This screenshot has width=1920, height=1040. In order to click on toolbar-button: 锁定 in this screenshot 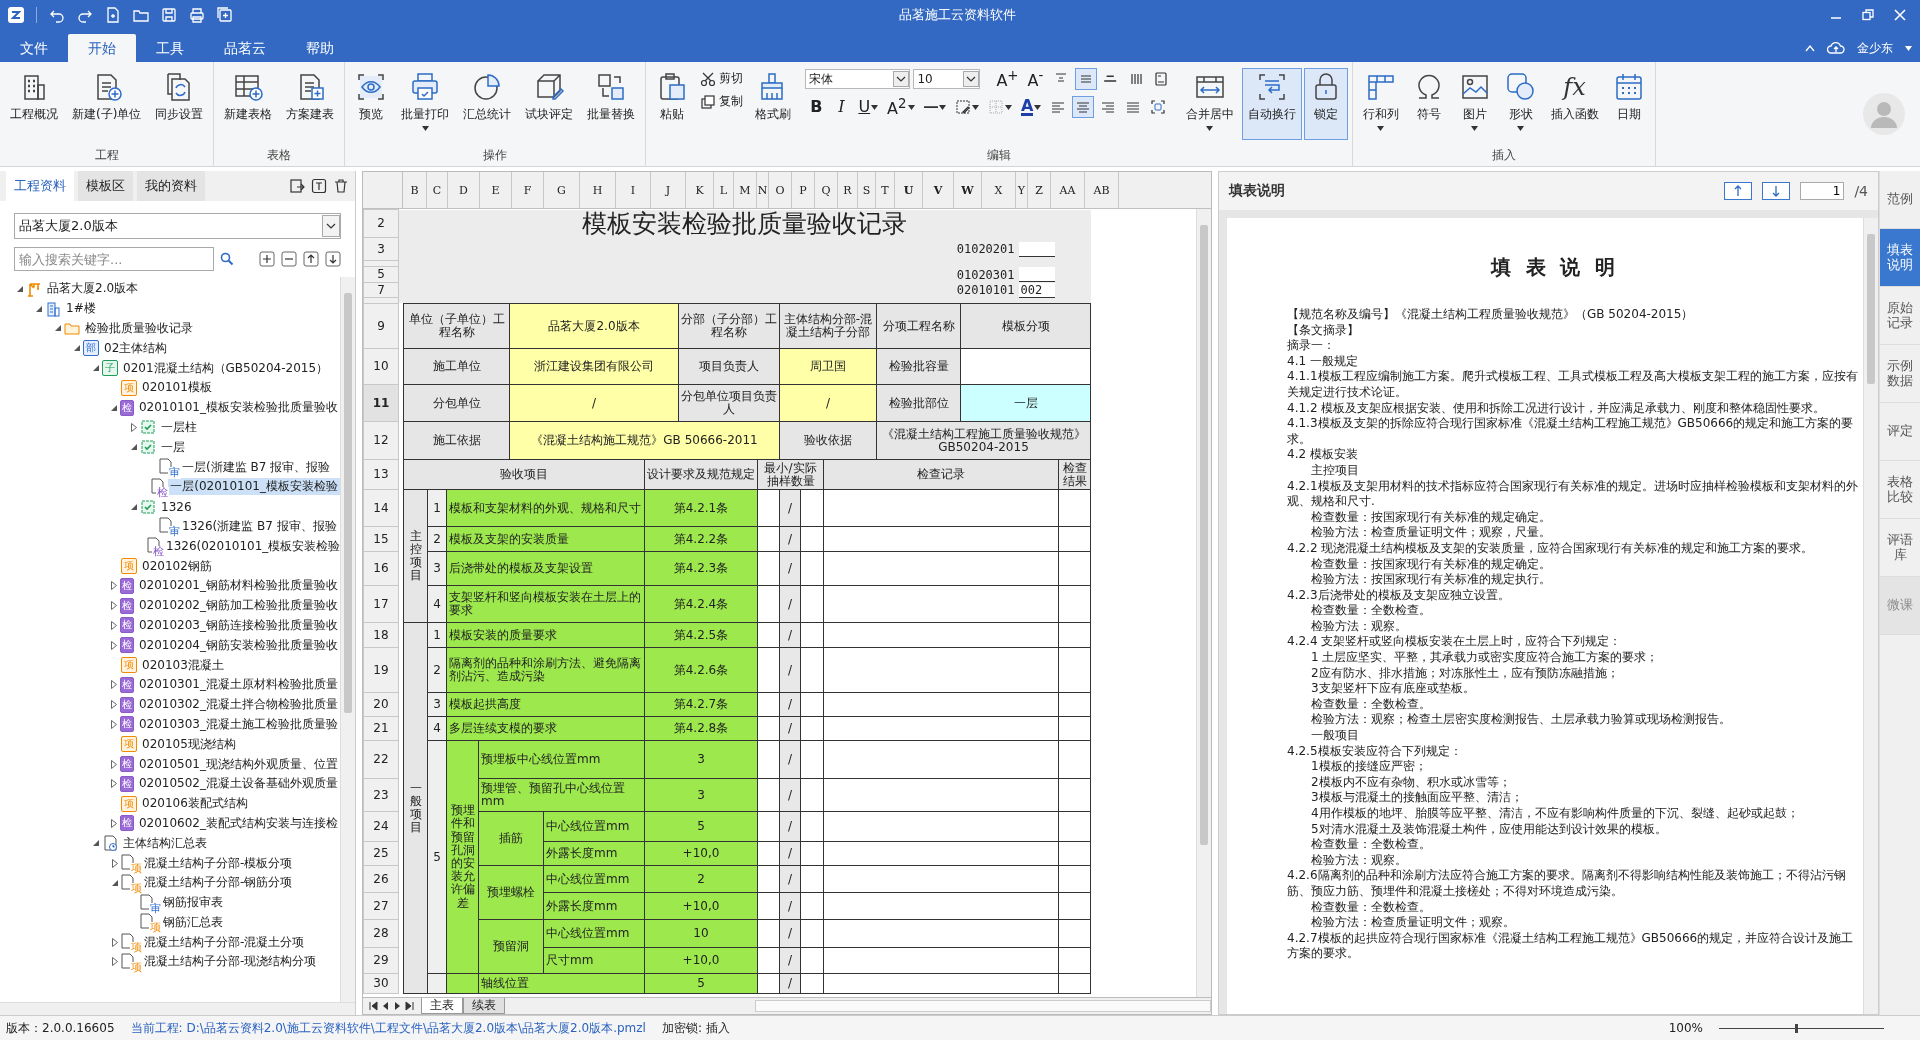, I will do `click(1325, 104)`.